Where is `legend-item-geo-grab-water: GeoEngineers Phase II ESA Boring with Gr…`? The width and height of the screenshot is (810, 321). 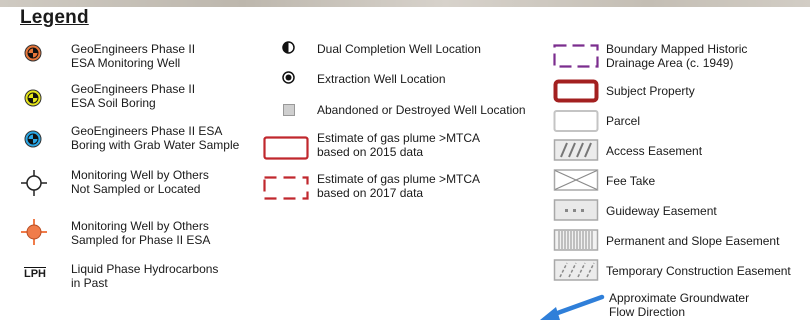
legend-item-geo-grab-water: GeoEngineers Phase II ESA Boring with Gr… is located at coordinates (155, 138).